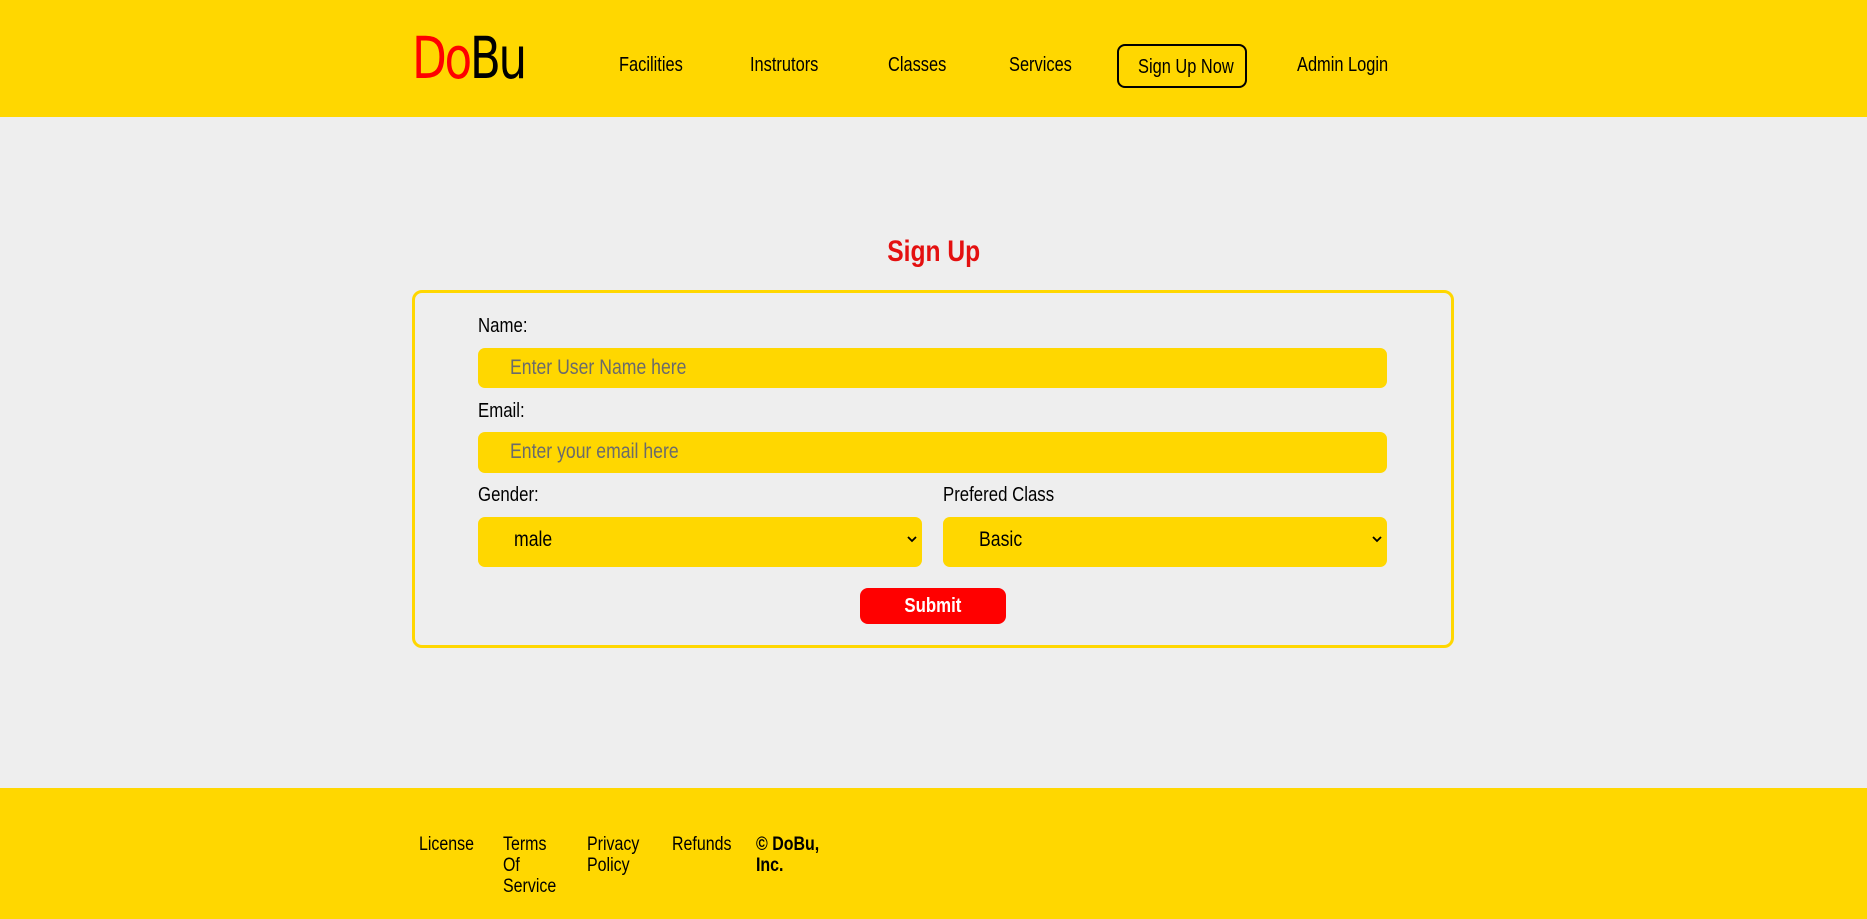 This screenshot has width=1867, height=919. I want to click on site-footer, so click(933, 853).